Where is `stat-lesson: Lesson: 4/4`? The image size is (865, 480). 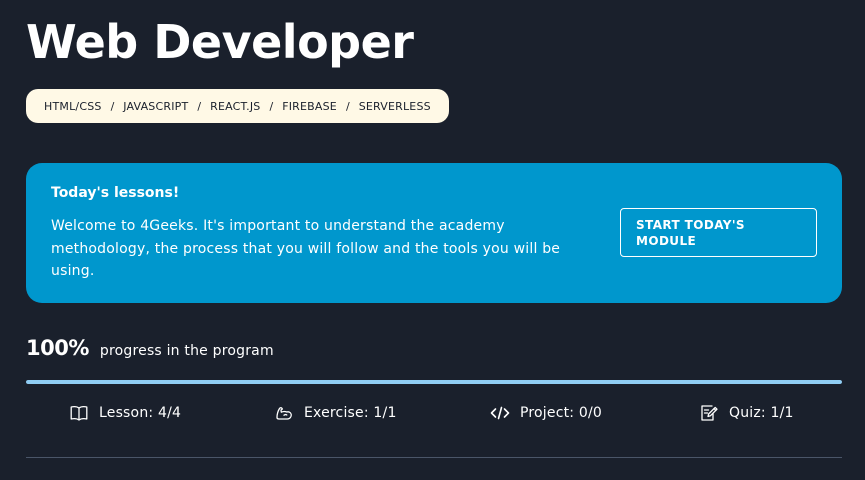
stat-lesson: Lesson: 4/4 is located at coordinates (125, 413).